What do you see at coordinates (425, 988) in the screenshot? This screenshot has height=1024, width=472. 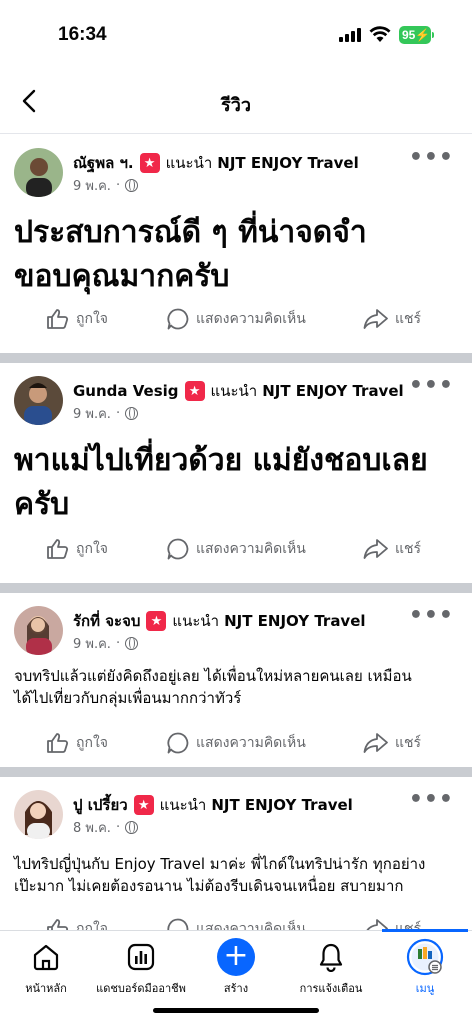 I see `nav-menu-label: เมนู` at bounding box center [425, 988].